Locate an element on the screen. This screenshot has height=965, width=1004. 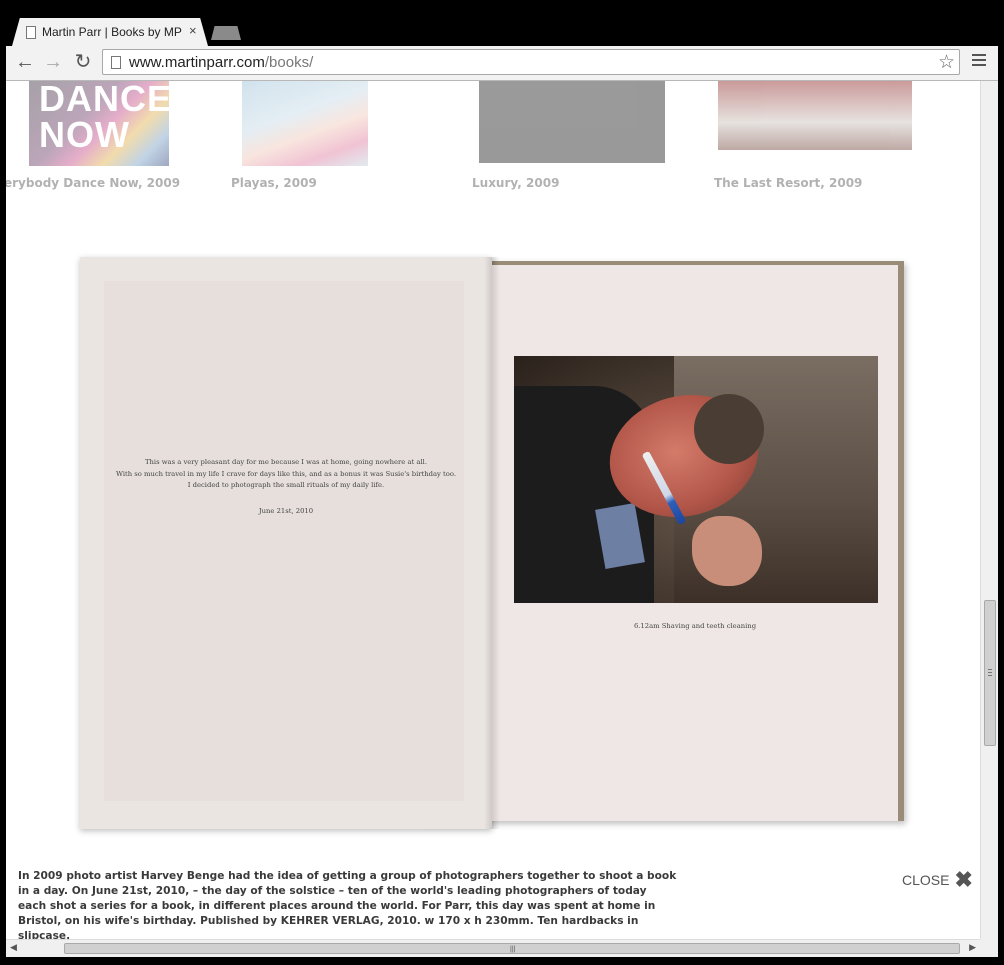
book-photo is located at coordinates (696, 479).